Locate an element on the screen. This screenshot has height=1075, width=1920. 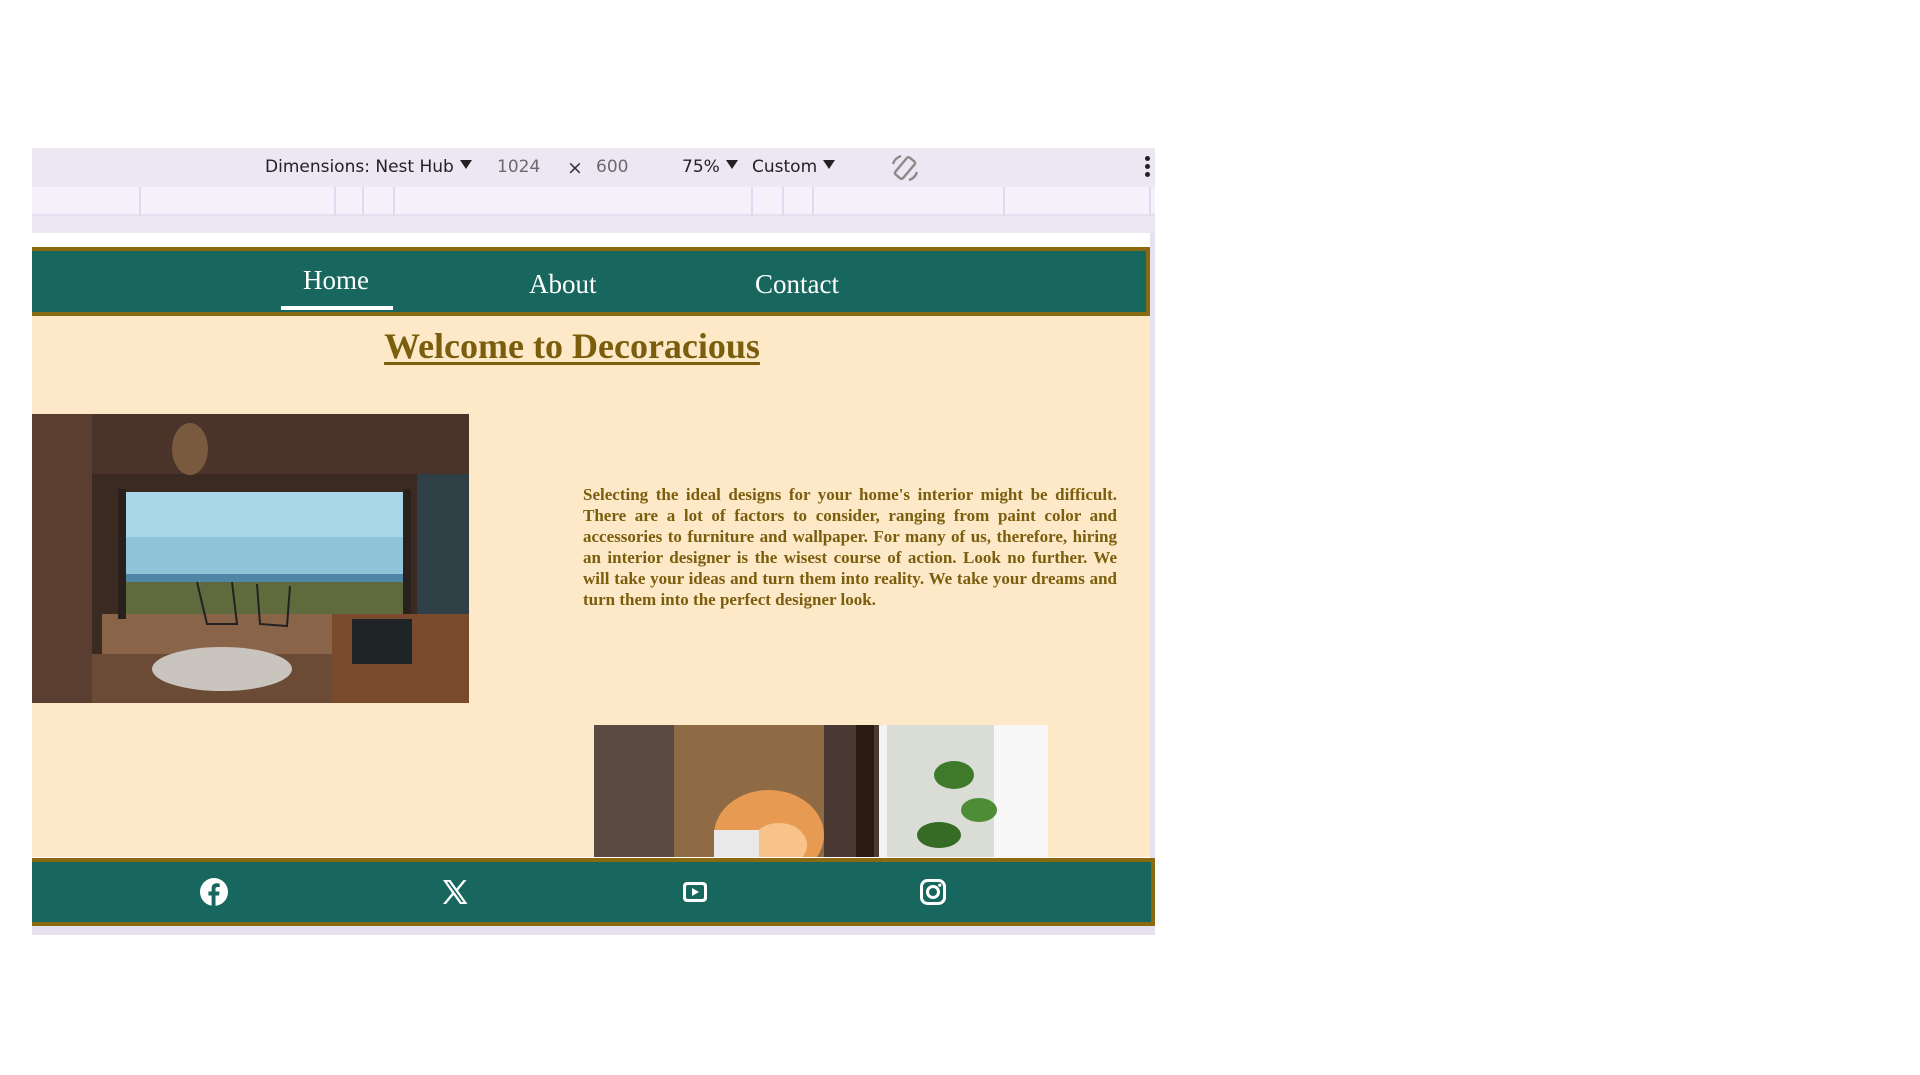
facebook-icon is located at coordinates (214, 892).